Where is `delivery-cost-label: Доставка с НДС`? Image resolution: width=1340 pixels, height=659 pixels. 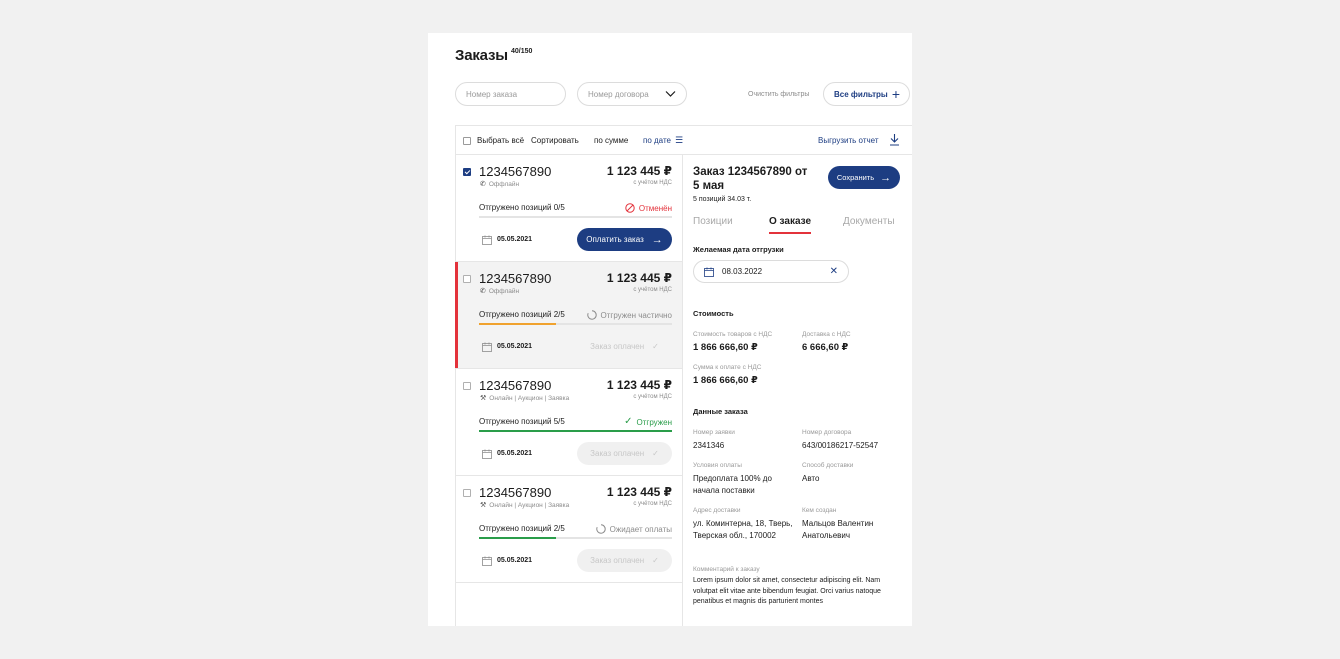
delivery-cost-label: Доставка с НДС is located at coordinates (826, 334).